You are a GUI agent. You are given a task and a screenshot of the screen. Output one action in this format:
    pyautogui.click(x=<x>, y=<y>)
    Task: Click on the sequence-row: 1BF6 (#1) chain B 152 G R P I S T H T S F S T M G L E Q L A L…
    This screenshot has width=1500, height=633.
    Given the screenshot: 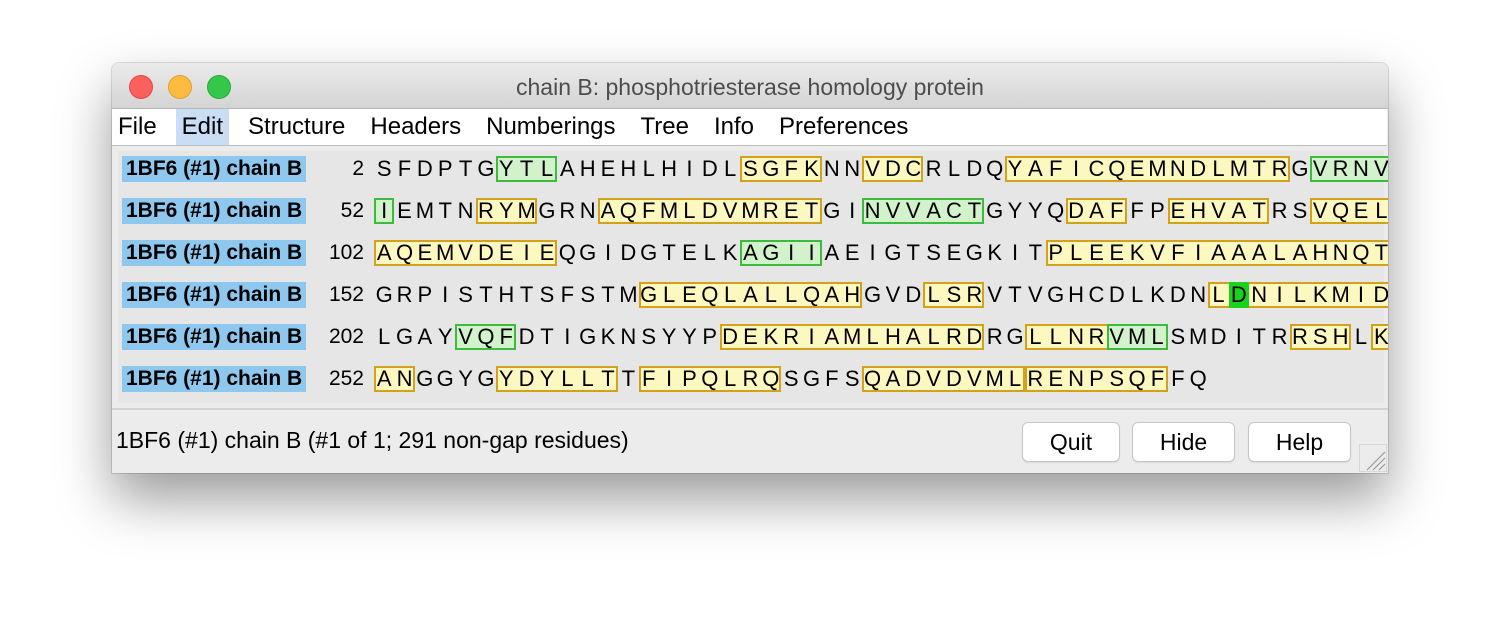 What is the action you would take?
    pyautogui.click(x=753, y=298)
    